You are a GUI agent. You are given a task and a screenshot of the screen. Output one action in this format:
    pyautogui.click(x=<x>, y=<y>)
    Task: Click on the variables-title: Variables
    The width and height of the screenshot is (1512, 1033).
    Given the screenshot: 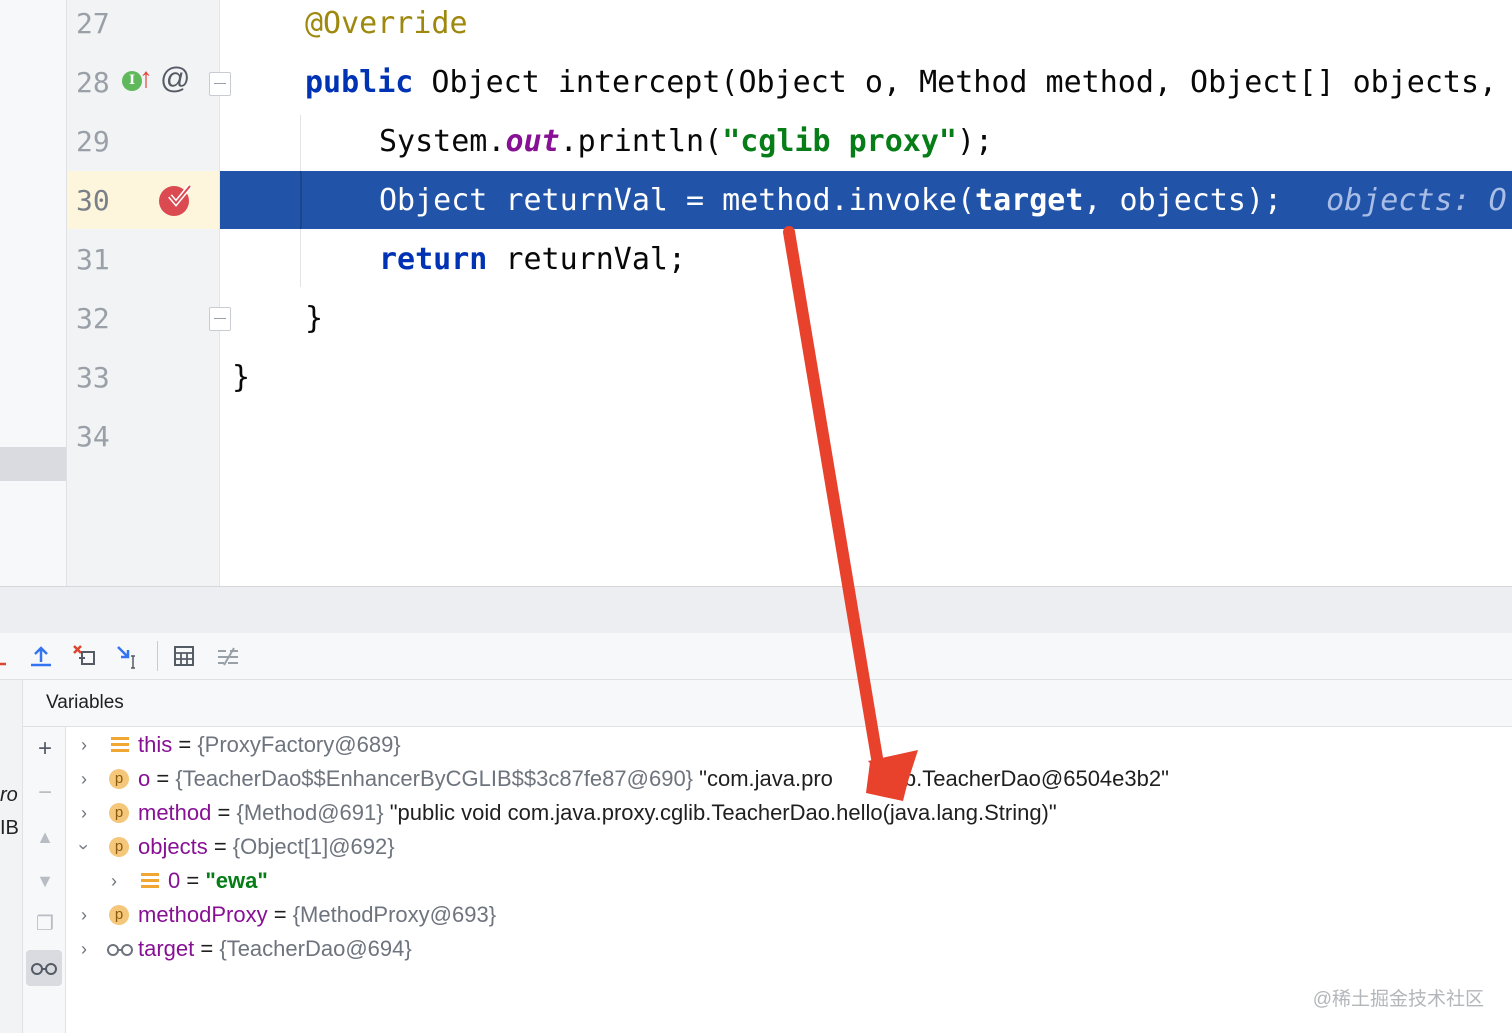 What is the action you would take?
    pyautogui.click(x=85, y=702)
    